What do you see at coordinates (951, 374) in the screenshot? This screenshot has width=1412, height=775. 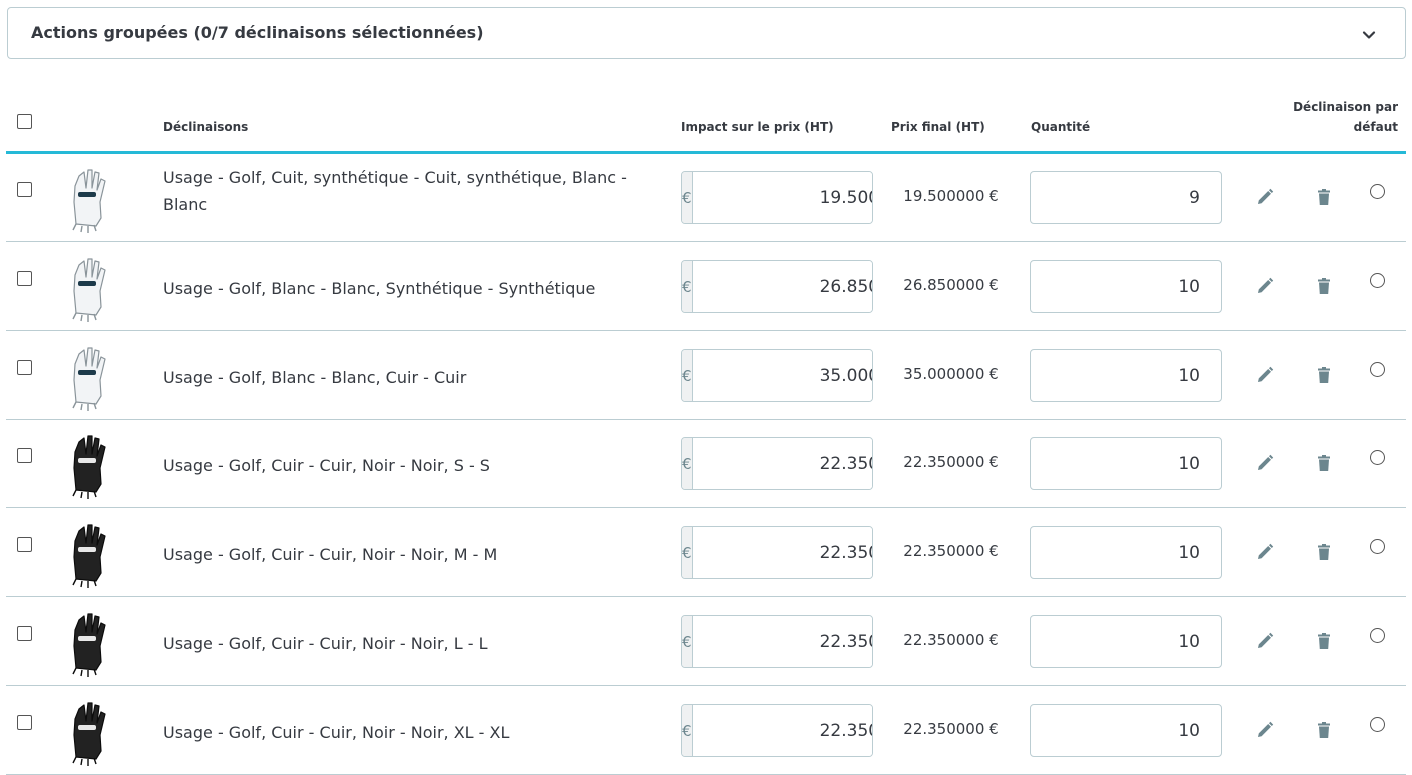 I see `final-price: 35.000000 €` at bounding box center [951, 374].